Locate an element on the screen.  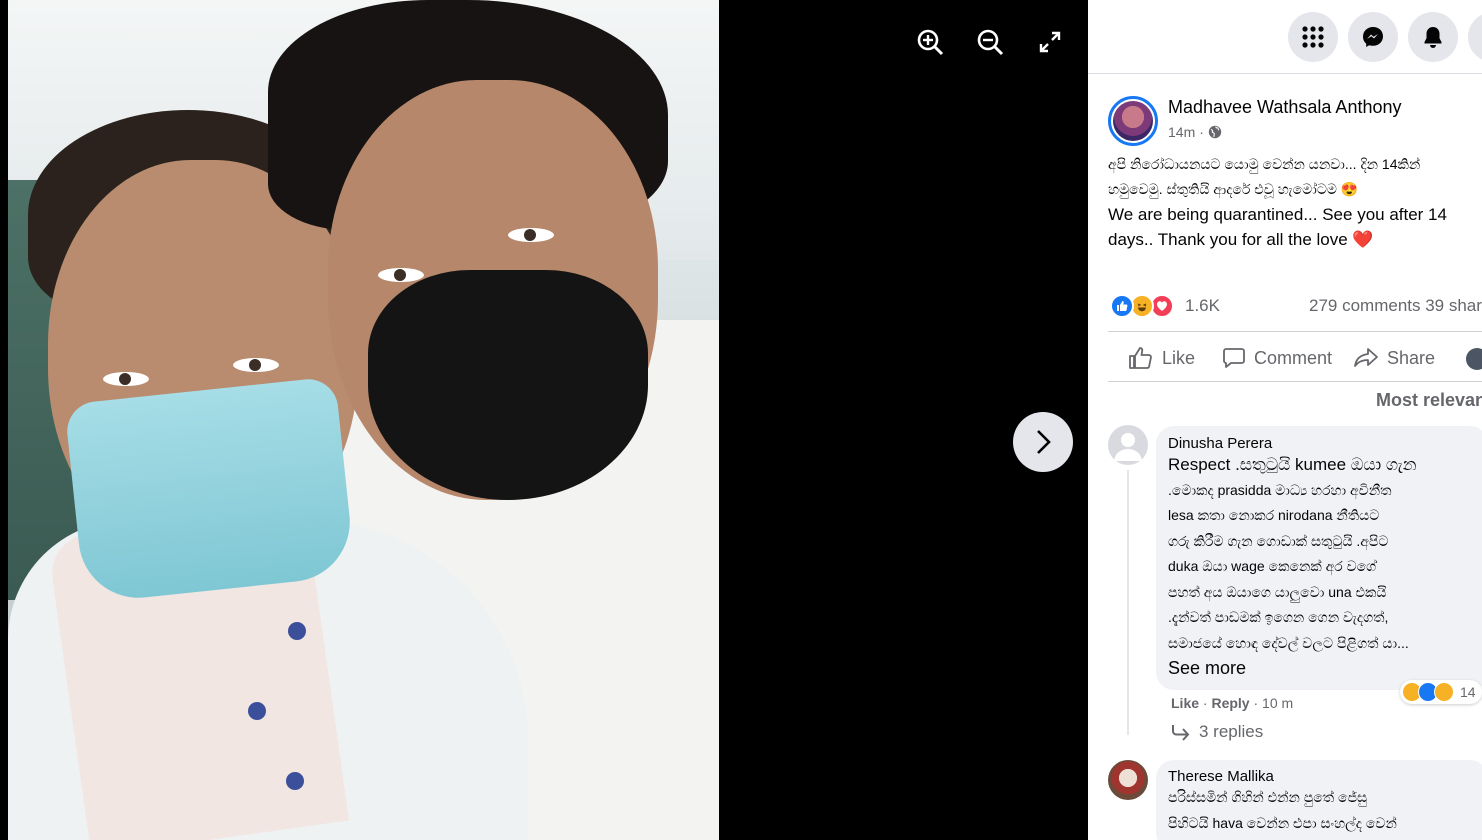
comment-line: පිහිටයි hava වෙන්න එපා සංහල්ද වෙන් is located at coordinates (1282, 822).